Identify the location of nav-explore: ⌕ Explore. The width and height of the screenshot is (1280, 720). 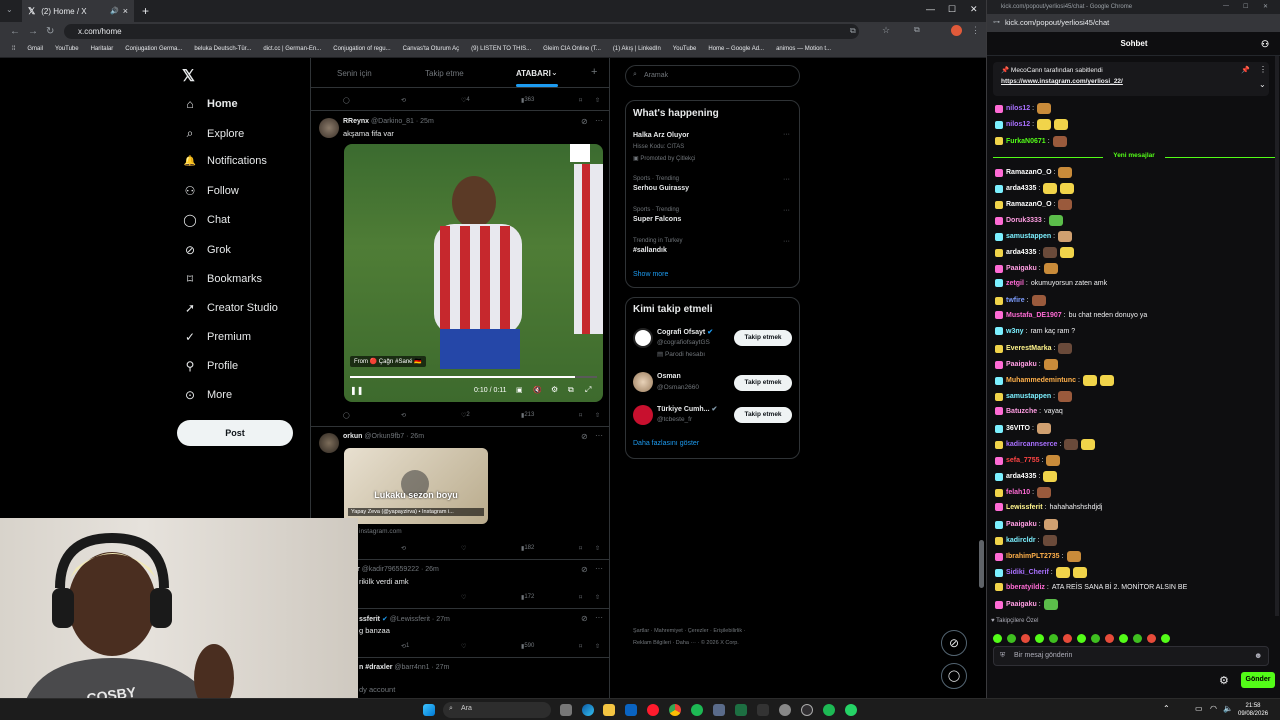
(214, 133).